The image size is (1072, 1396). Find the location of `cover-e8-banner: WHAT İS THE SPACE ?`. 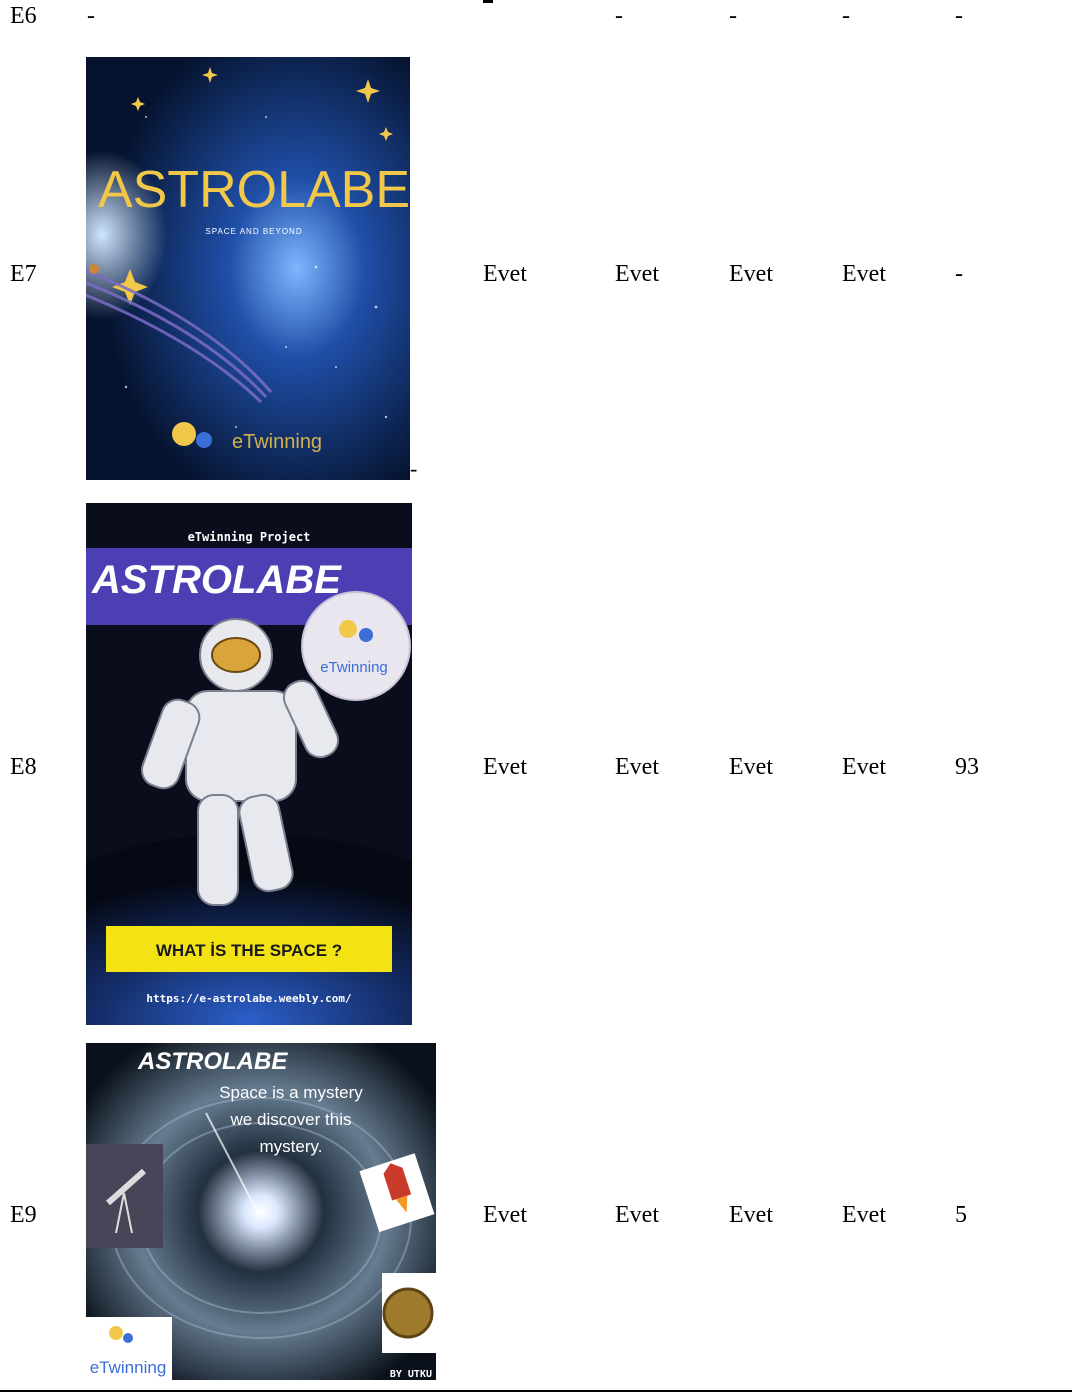

cover-e8-banner: WHAT İS THE SPACE ? is located at coordinates (249, 950).